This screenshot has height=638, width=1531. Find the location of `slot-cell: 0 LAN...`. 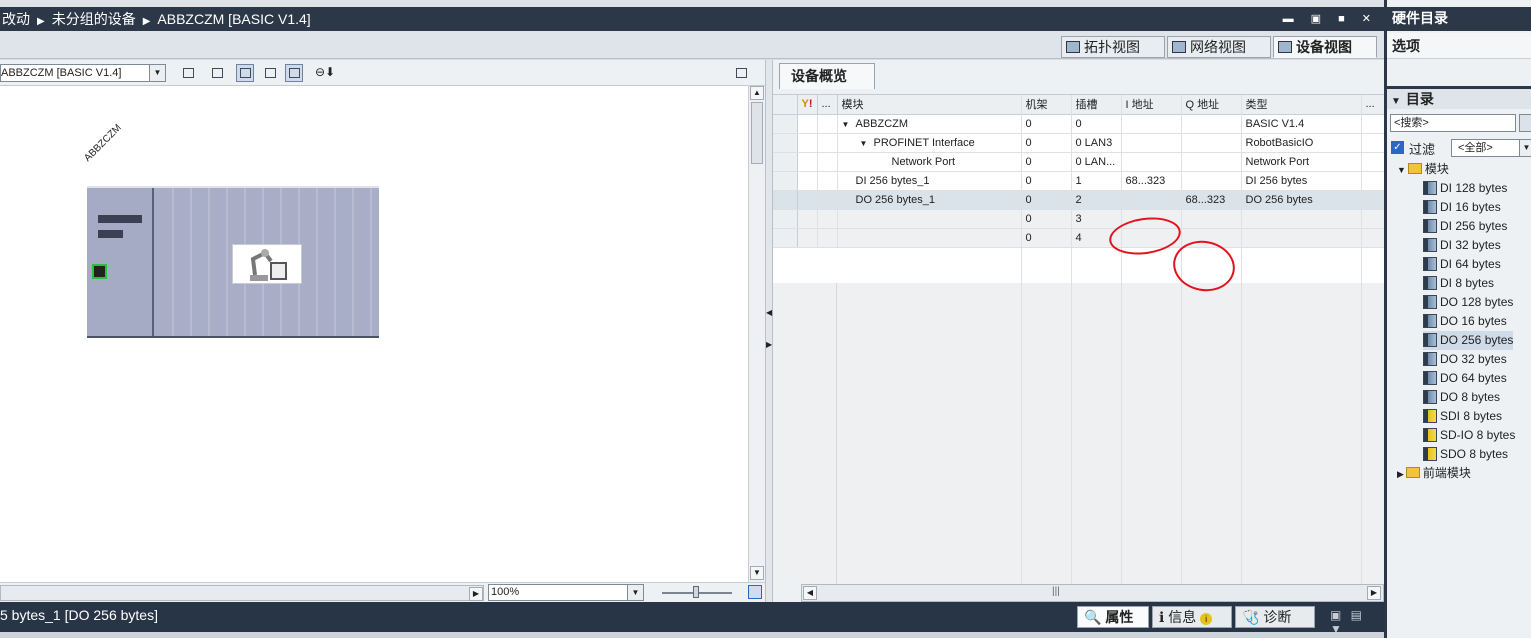

slot-cell: 0 LAN... is located at coordinates (1096, 162).